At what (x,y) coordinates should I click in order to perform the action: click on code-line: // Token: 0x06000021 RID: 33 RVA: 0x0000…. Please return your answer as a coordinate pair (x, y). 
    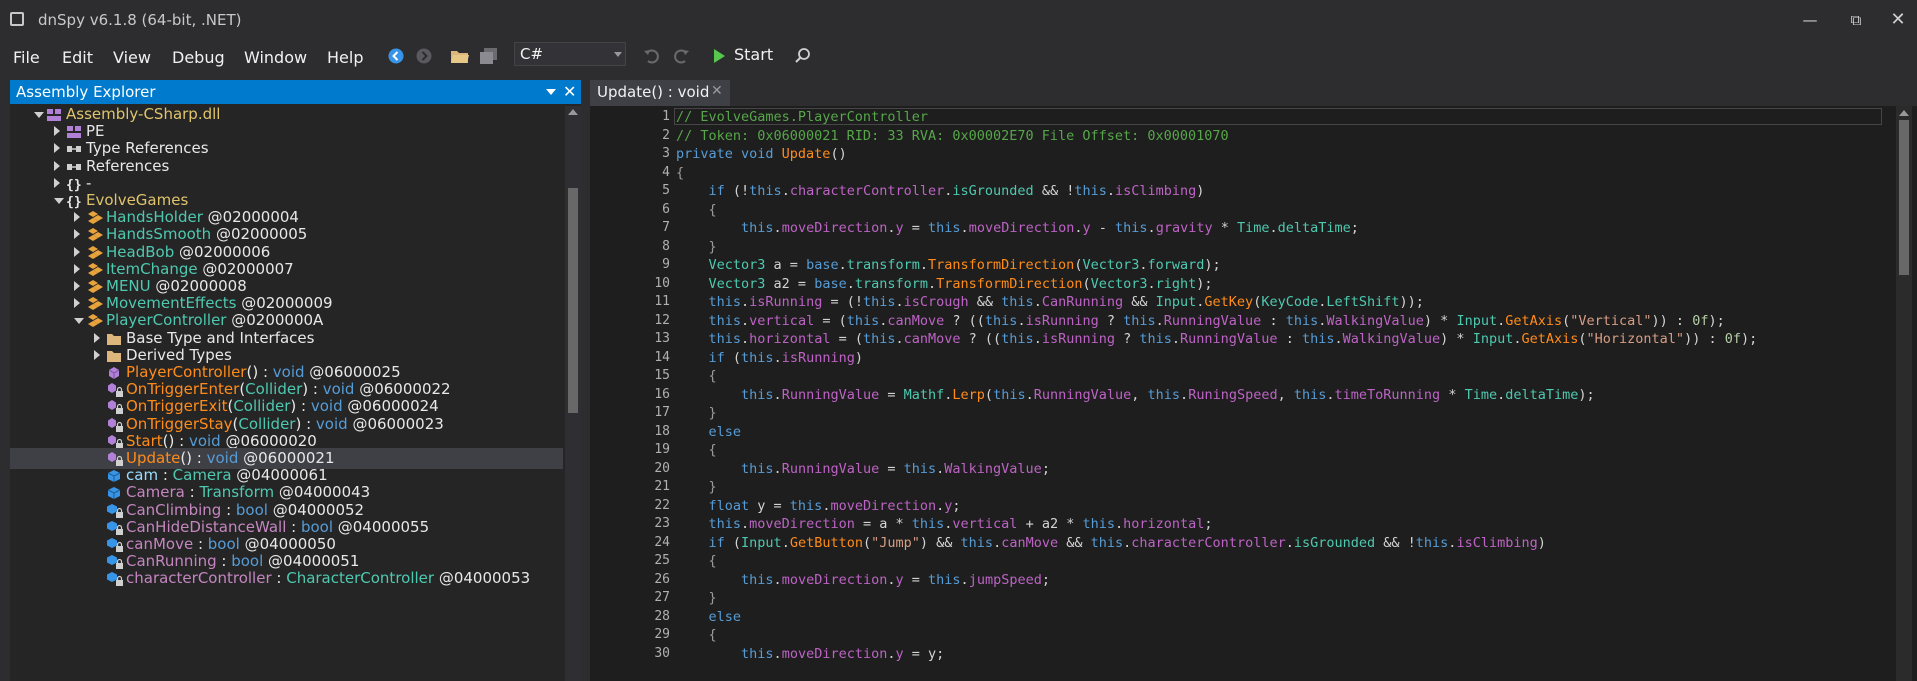
    Looking at the image, I should click on (952, 136).